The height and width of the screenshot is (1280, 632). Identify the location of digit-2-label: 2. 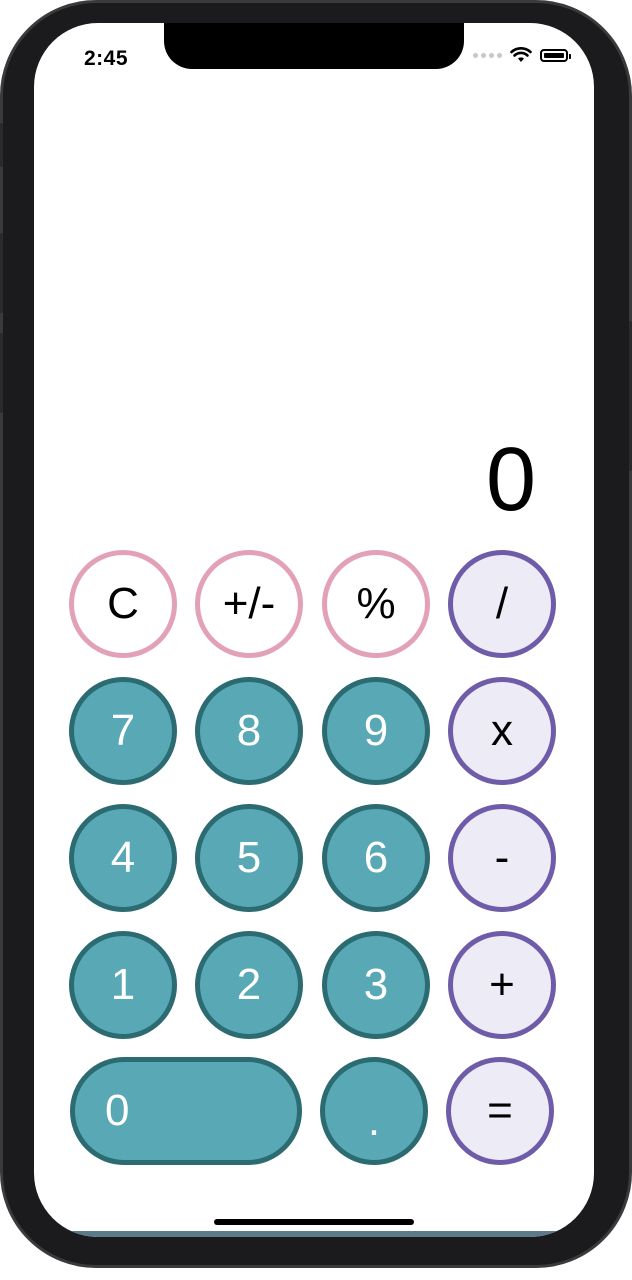
(249, 984).